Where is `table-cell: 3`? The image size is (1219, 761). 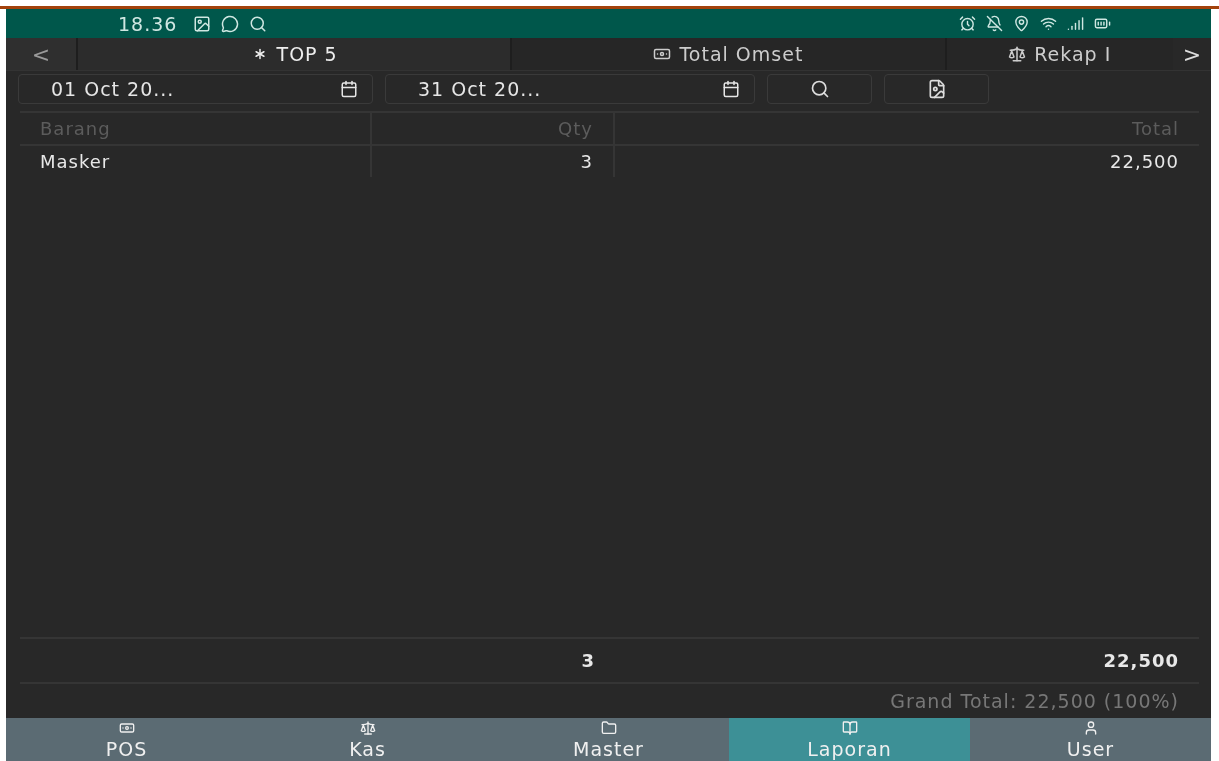
table-cell: 3 is located at coordinates (493, 161).